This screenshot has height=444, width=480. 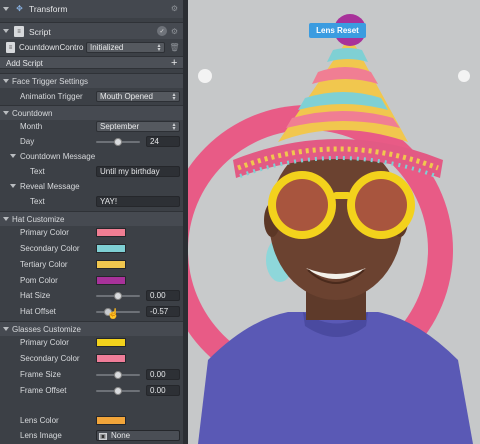 I want to click on script-asset-row: ≡ CountdownContro Initialized ▴ ▾ 🗑, so click(x=91, y=47).